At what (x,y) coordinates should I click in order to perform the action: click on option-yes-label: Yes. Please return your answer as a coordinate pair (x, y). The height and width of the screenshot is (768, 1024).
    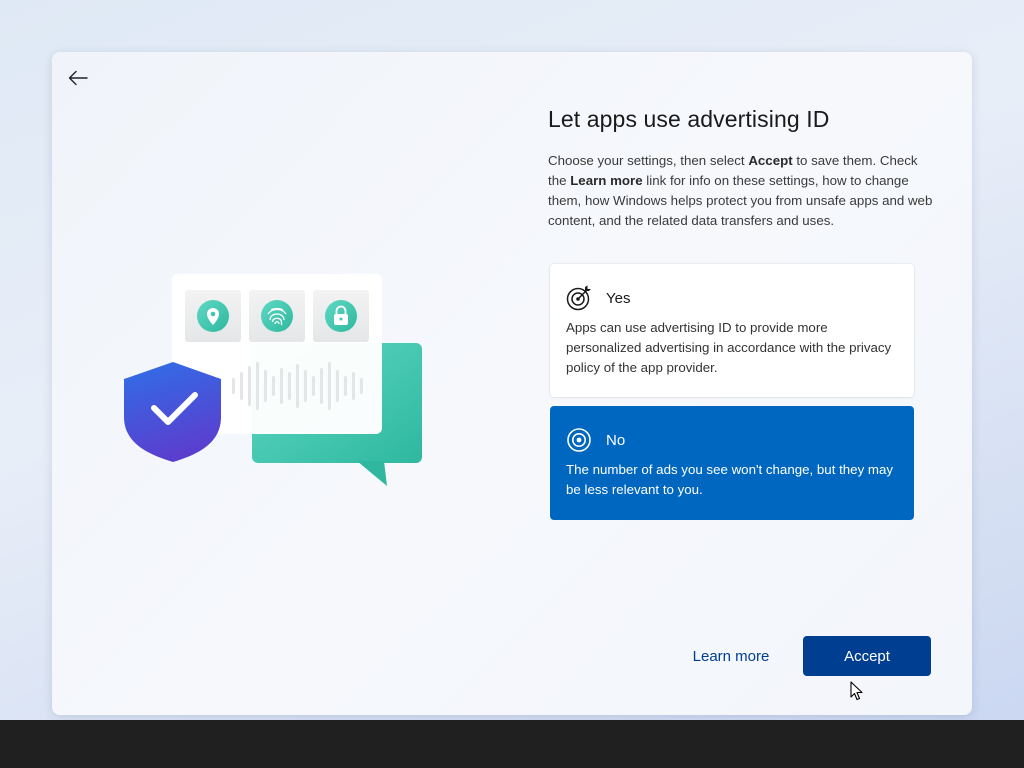
    Looking at the image, I should click on (618, 298).